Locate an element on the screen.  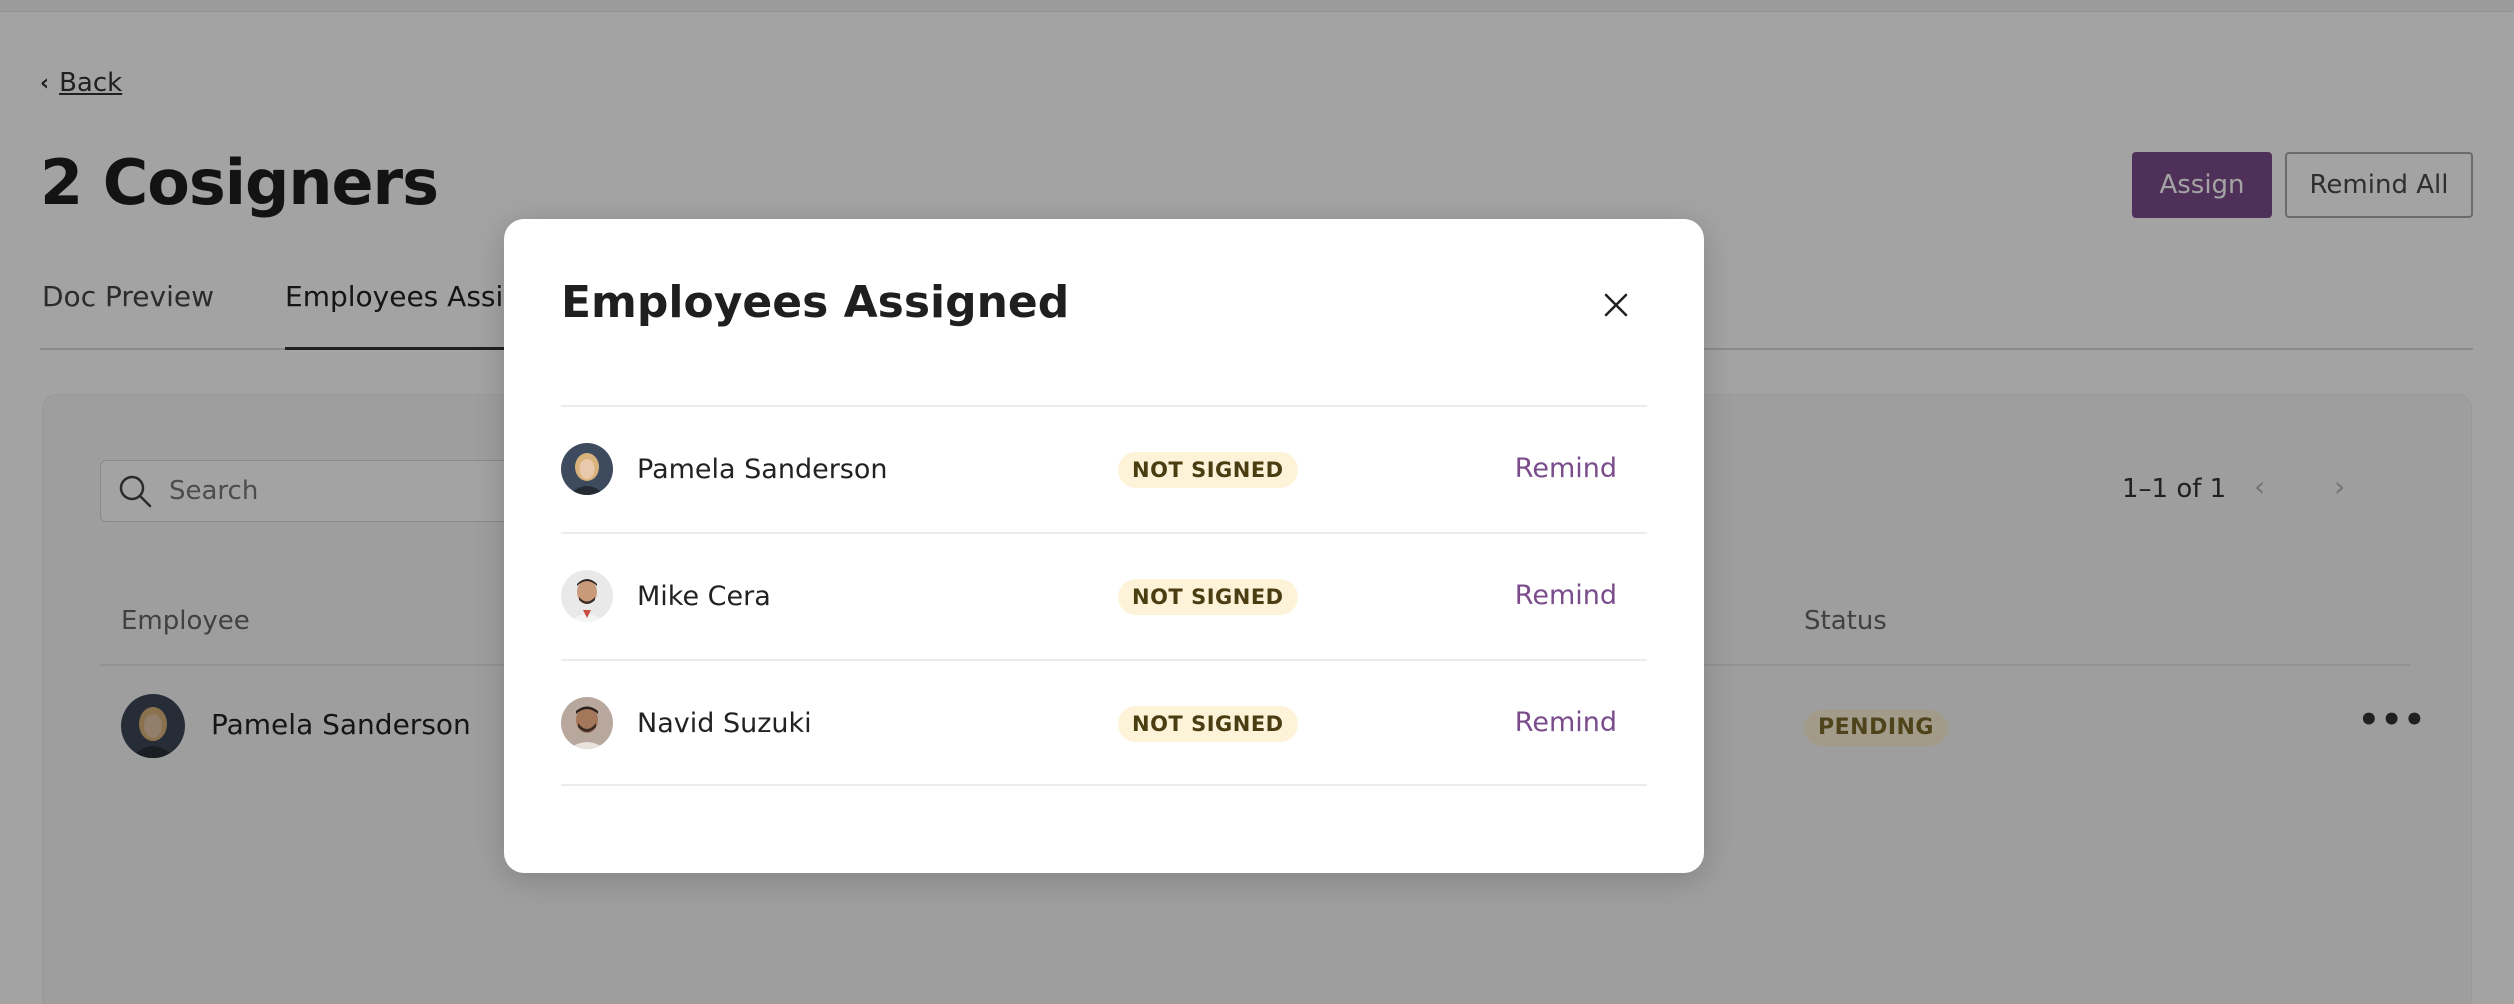
close-icon is located at coordinates (1616, 305).